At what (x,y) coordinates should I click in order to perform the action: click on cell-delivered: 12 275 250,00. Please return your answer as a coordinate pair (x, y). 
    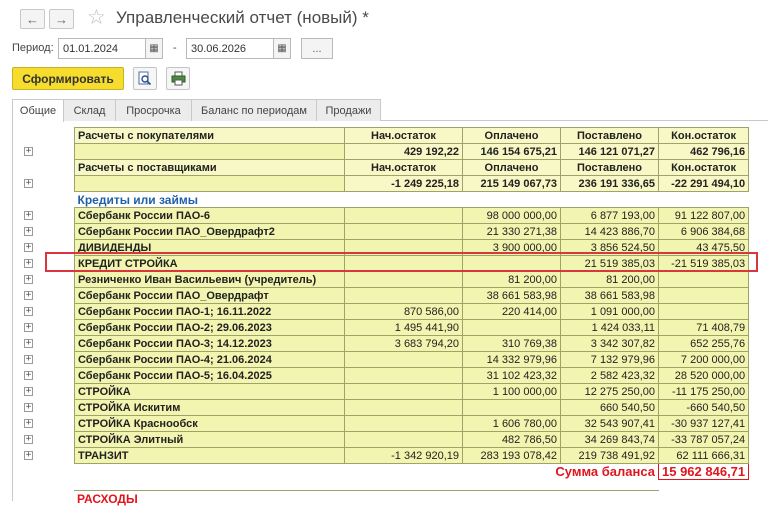
    Looking at the image, I should click on (609, 391).